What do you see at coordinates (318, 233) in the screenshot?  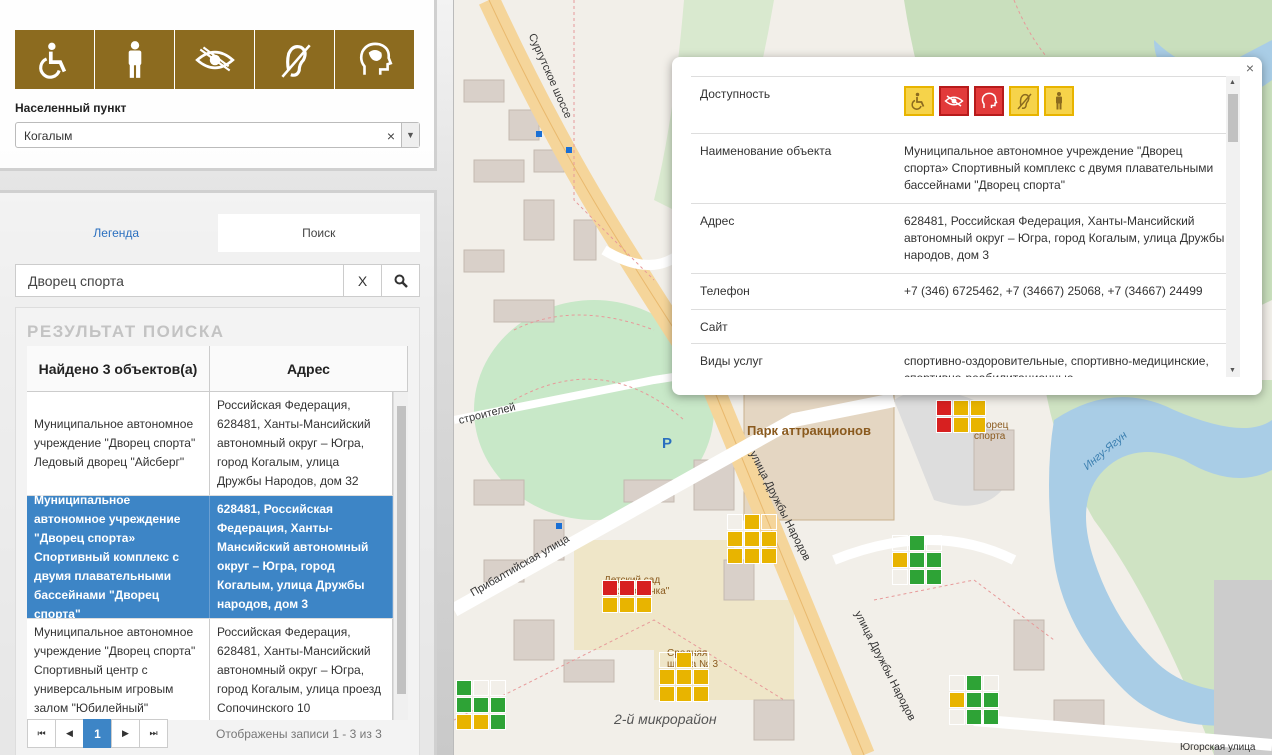 I see `tab-search: Поиск` at bounding box center [318, 233].